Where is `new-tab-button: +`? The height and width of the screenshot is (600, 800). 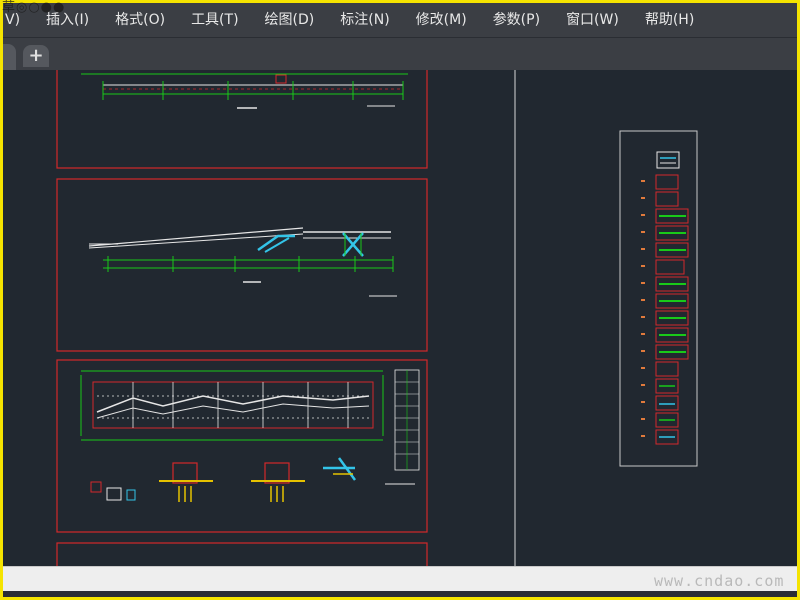
new-tab-button: + is located at coordinates (36, 56).